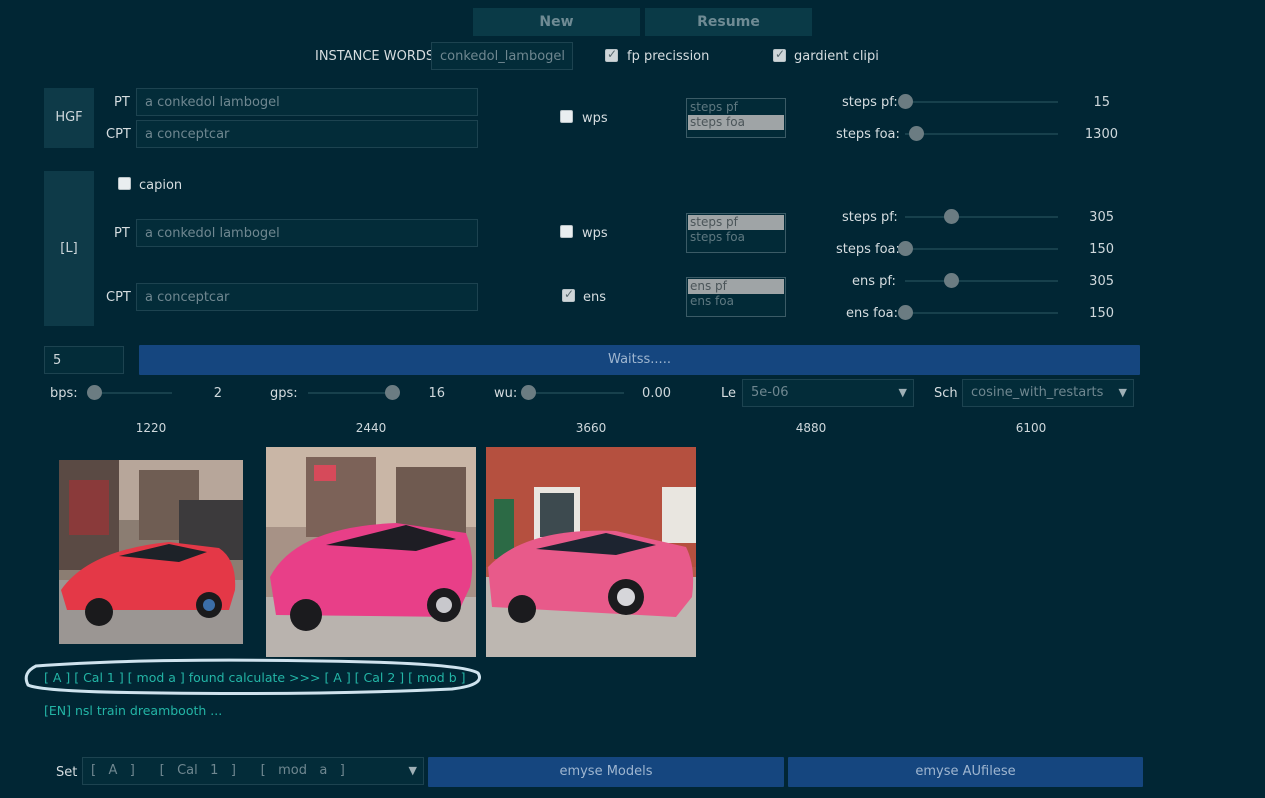 Image resolution: width=1265 pixels, height=798 pixels. What do you see at coordinates (284, 393) in the screenshot?
I see `gps-label: gps:` at bounding box center [284, 393].